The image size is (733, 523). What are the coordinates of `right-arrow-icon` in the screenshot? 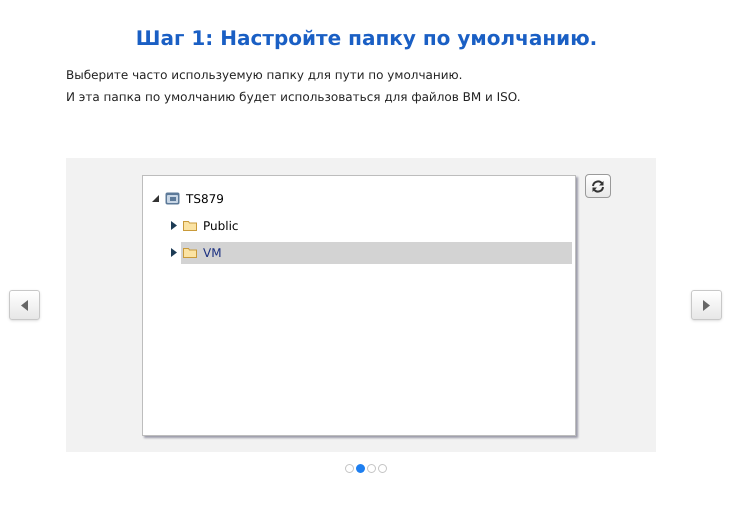 It's located at (706, 305).